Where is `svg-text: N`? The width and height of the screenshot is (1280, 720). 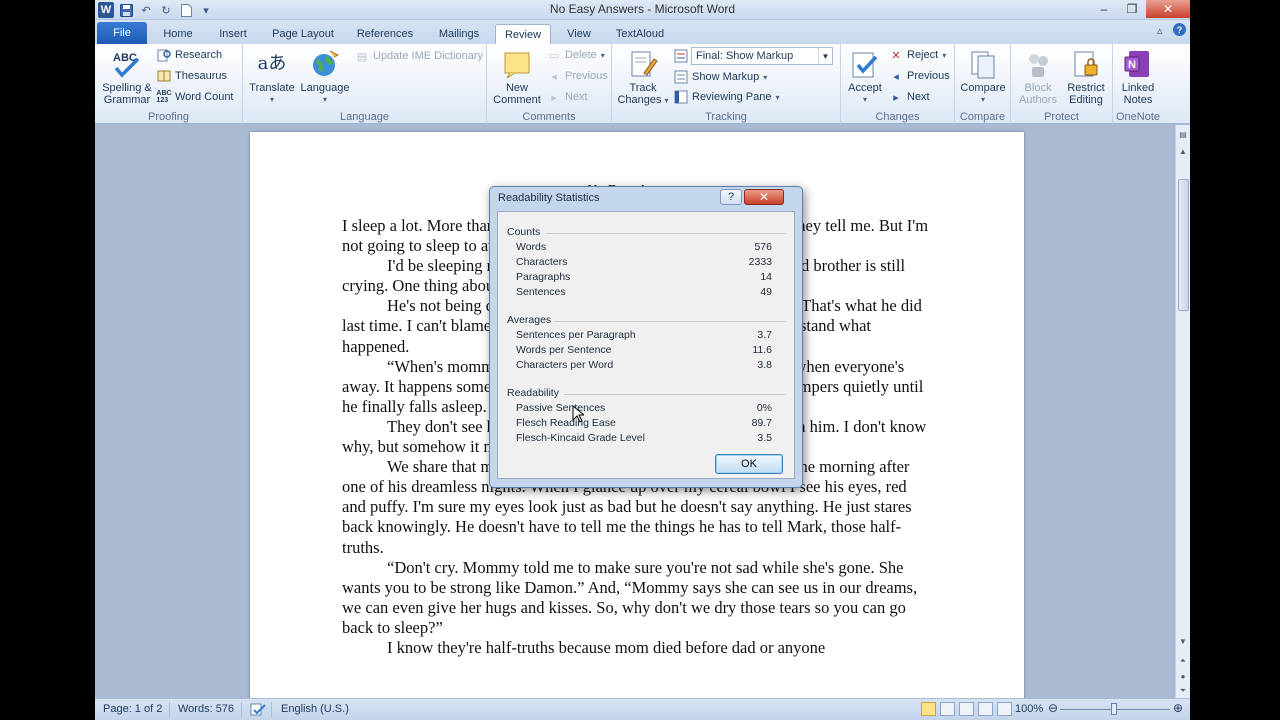
svg-text: N is located at coordinates (1132, 65).